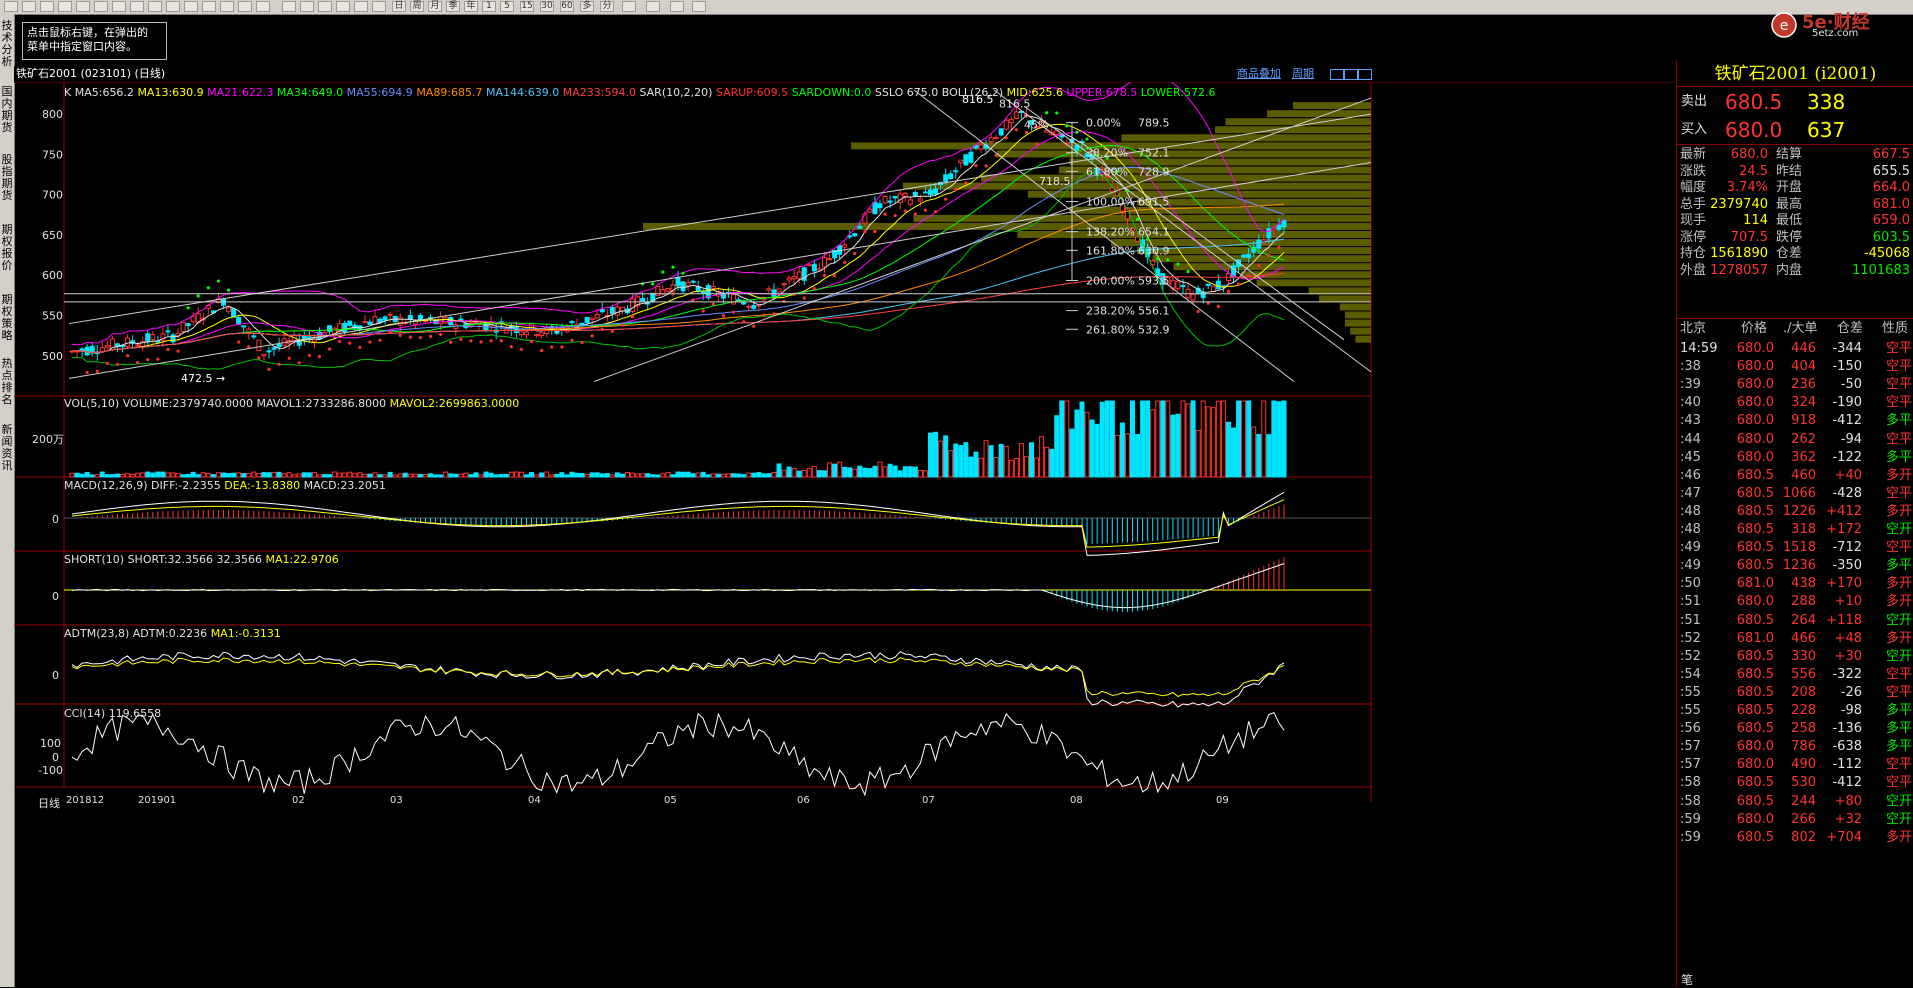 The width and height of the screenshot is (1913, 988). I want to click on tick-row: :43 680.0 918 -412 多平, so click(1795, 421).